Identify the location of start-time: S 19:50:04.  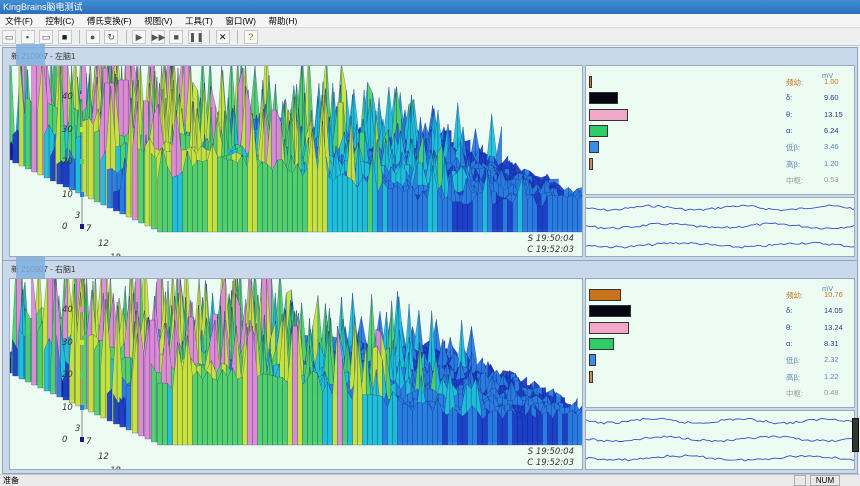
(550, 239).